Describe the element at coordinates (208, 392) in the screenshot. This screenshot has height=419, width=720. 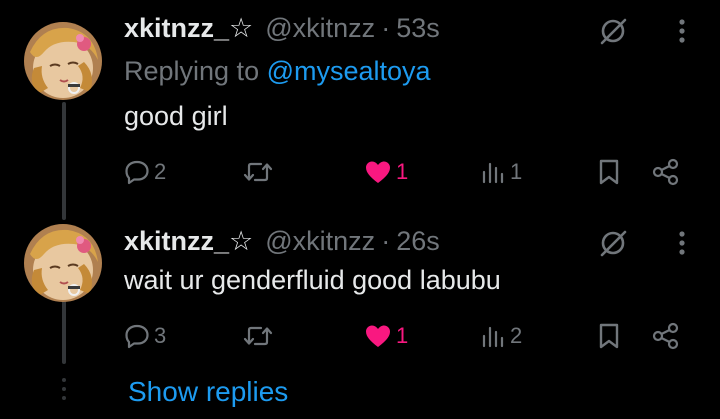
I see `show-replies-link: Show replies` at that location.